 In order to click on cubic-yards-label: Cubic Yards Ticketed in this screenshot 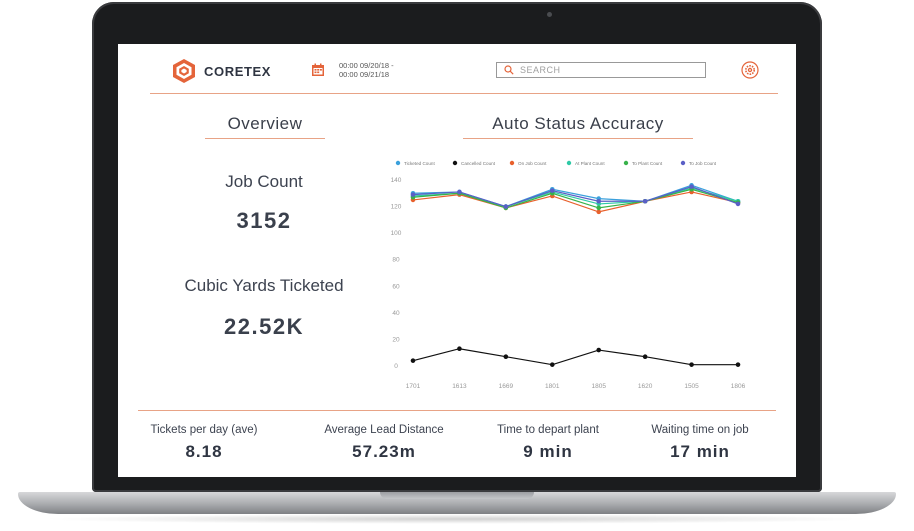, I will do `click(264, 285)`.